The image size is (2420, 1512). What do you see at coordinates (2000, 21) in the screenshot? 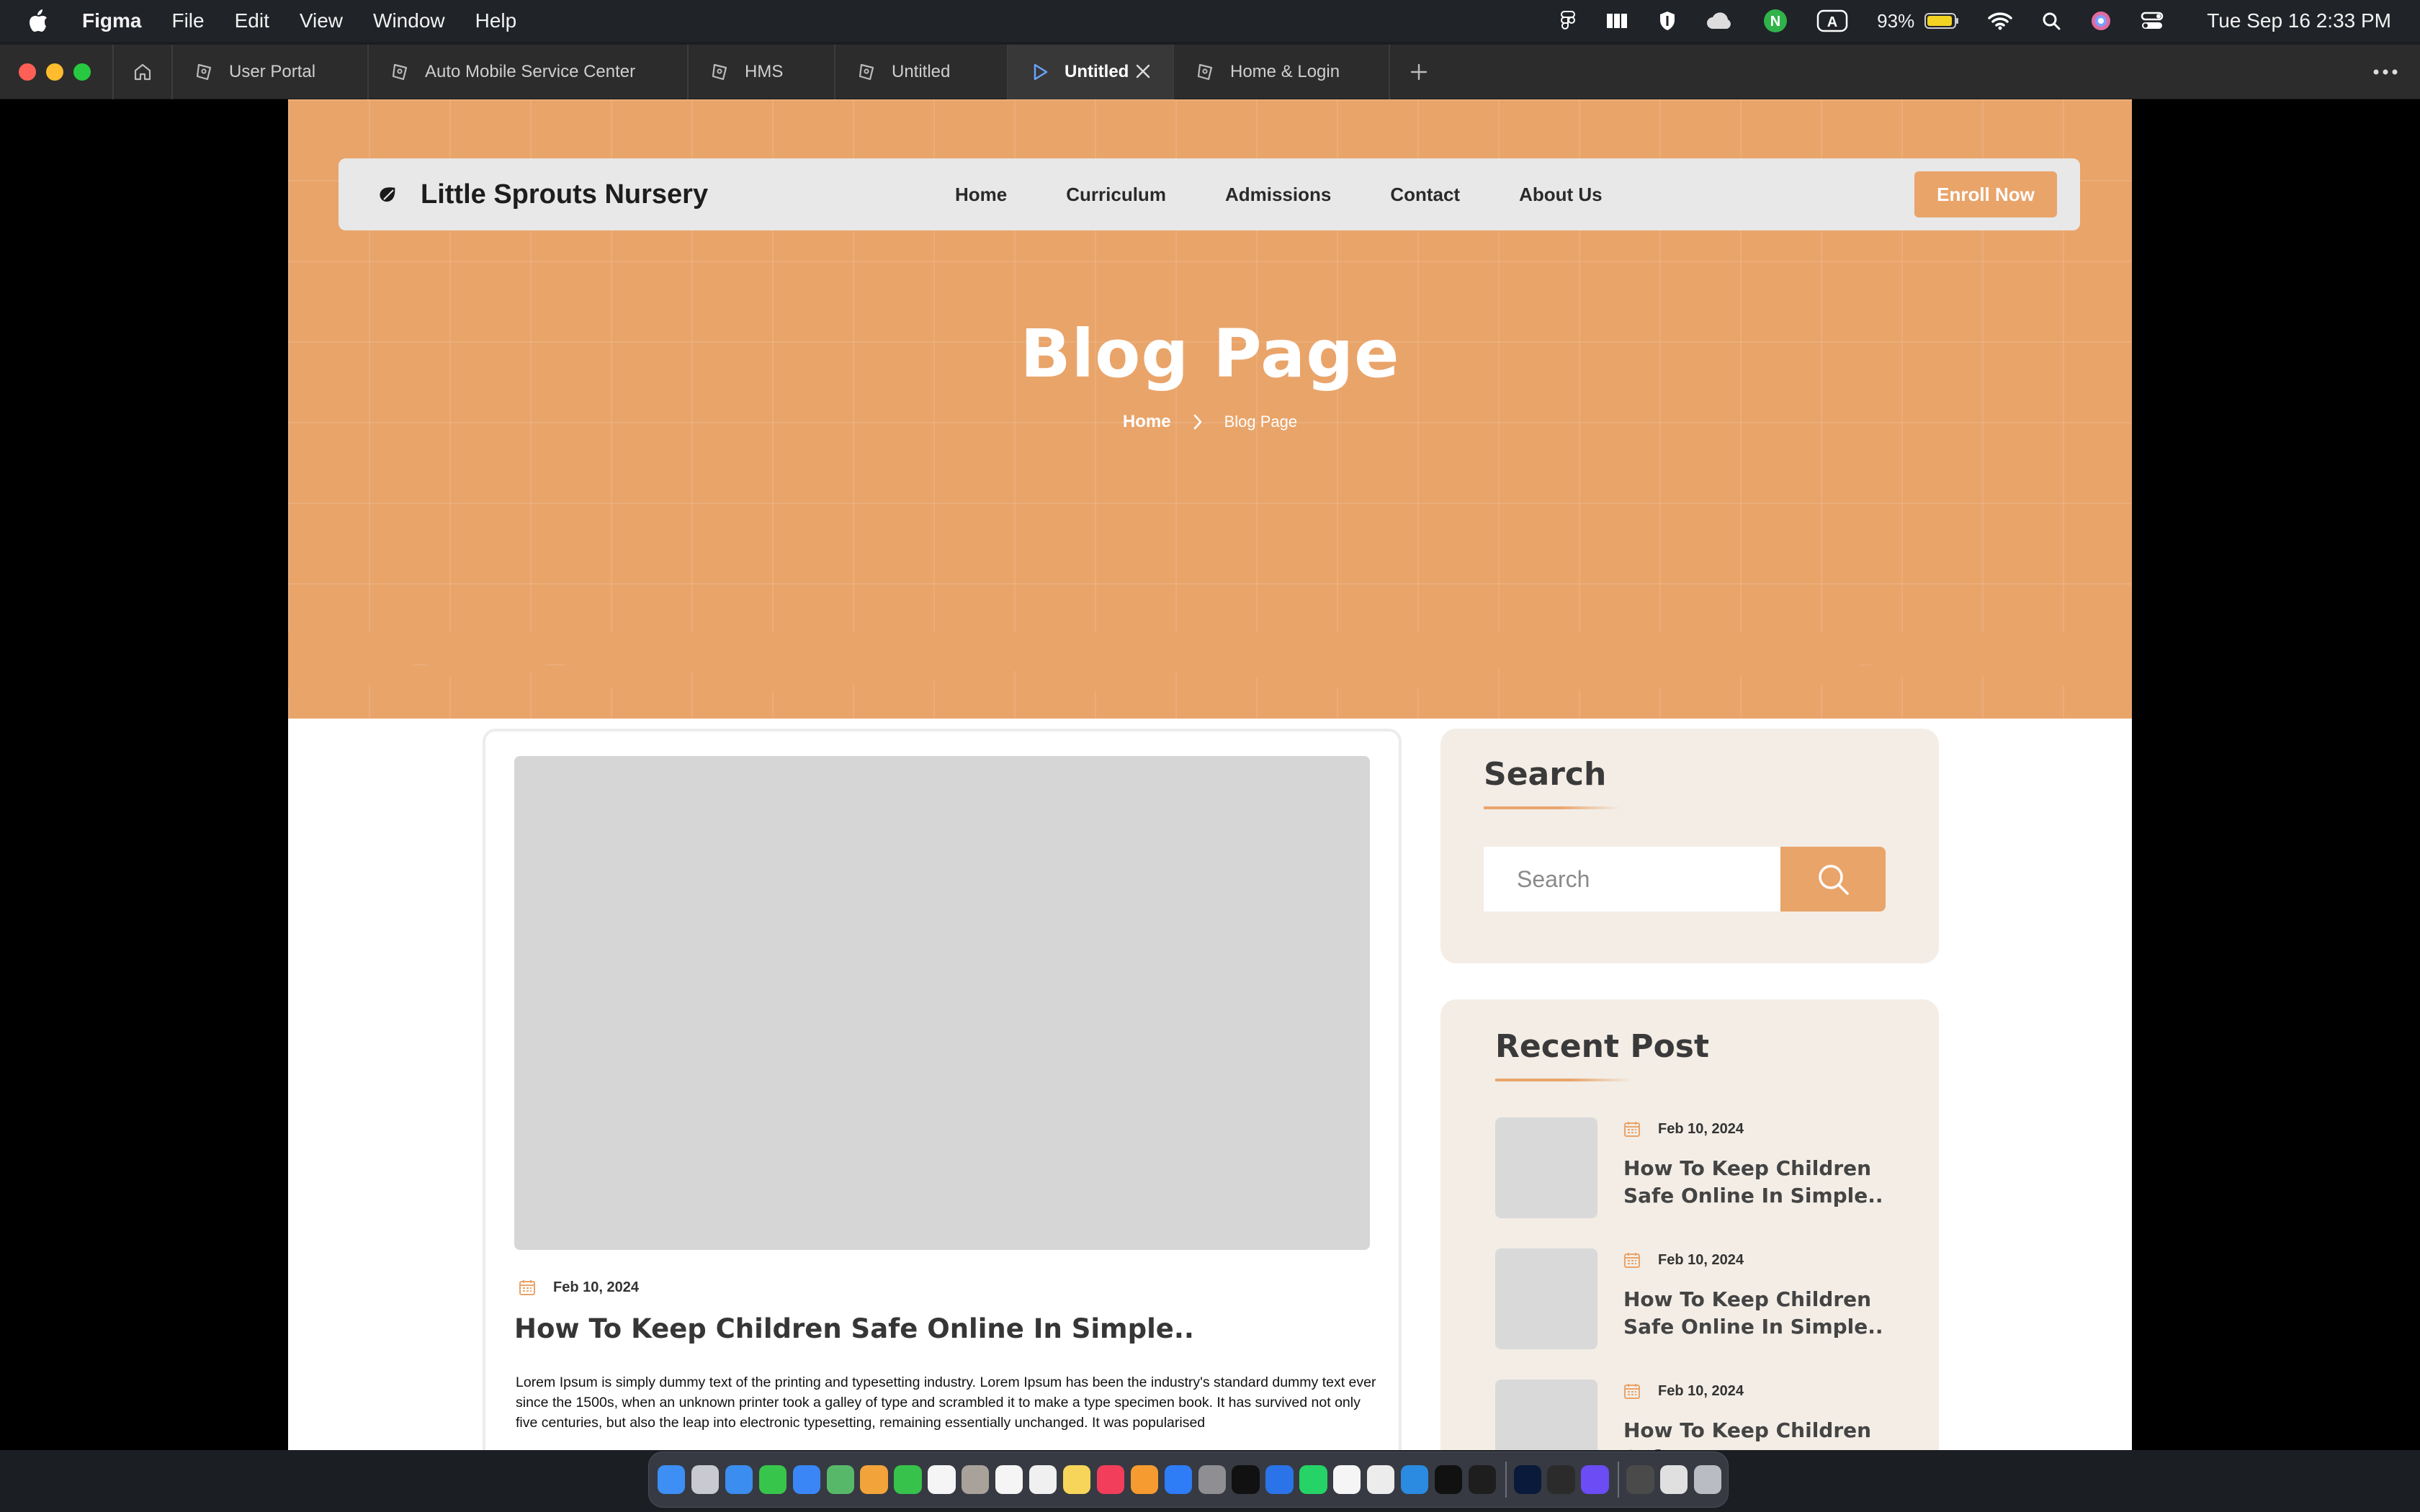
I see `wifi-icon` at bounding box center [2000, 21].